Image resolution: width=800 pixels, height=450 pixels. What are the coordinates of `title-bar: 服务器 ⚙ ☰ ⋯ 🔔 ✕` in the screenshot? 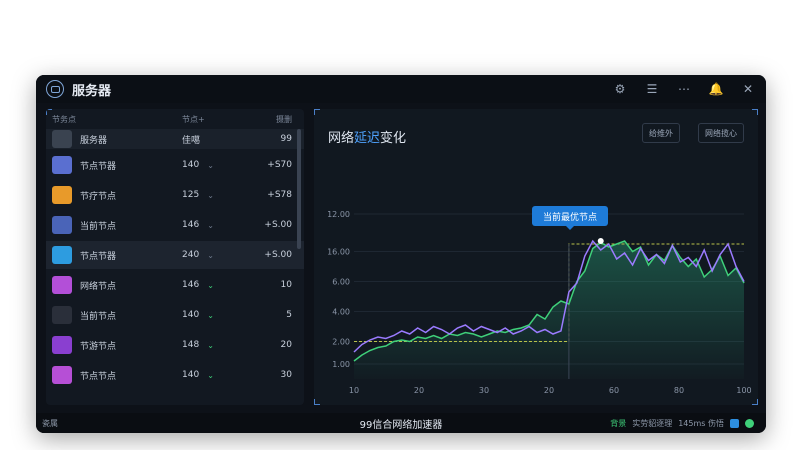 It's located at (401, 89).